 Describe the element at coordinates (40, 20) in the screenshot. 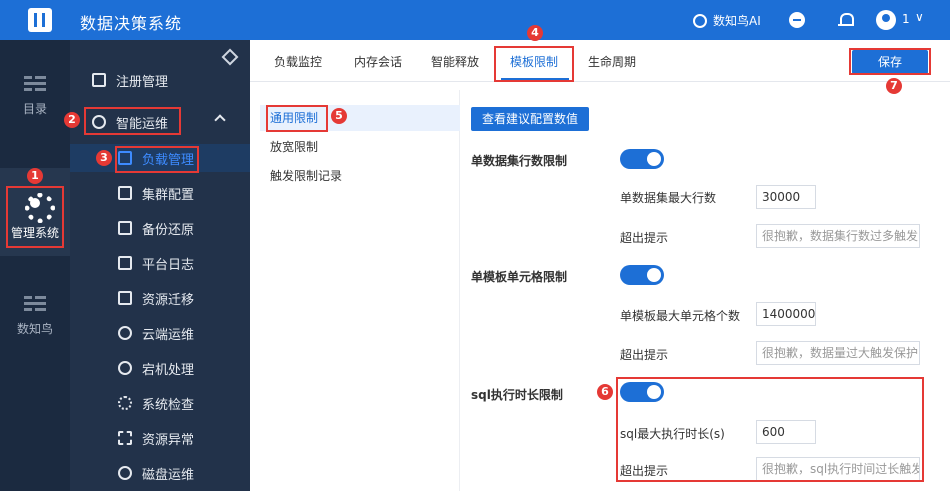

I see `app-logo-icon` at that location.